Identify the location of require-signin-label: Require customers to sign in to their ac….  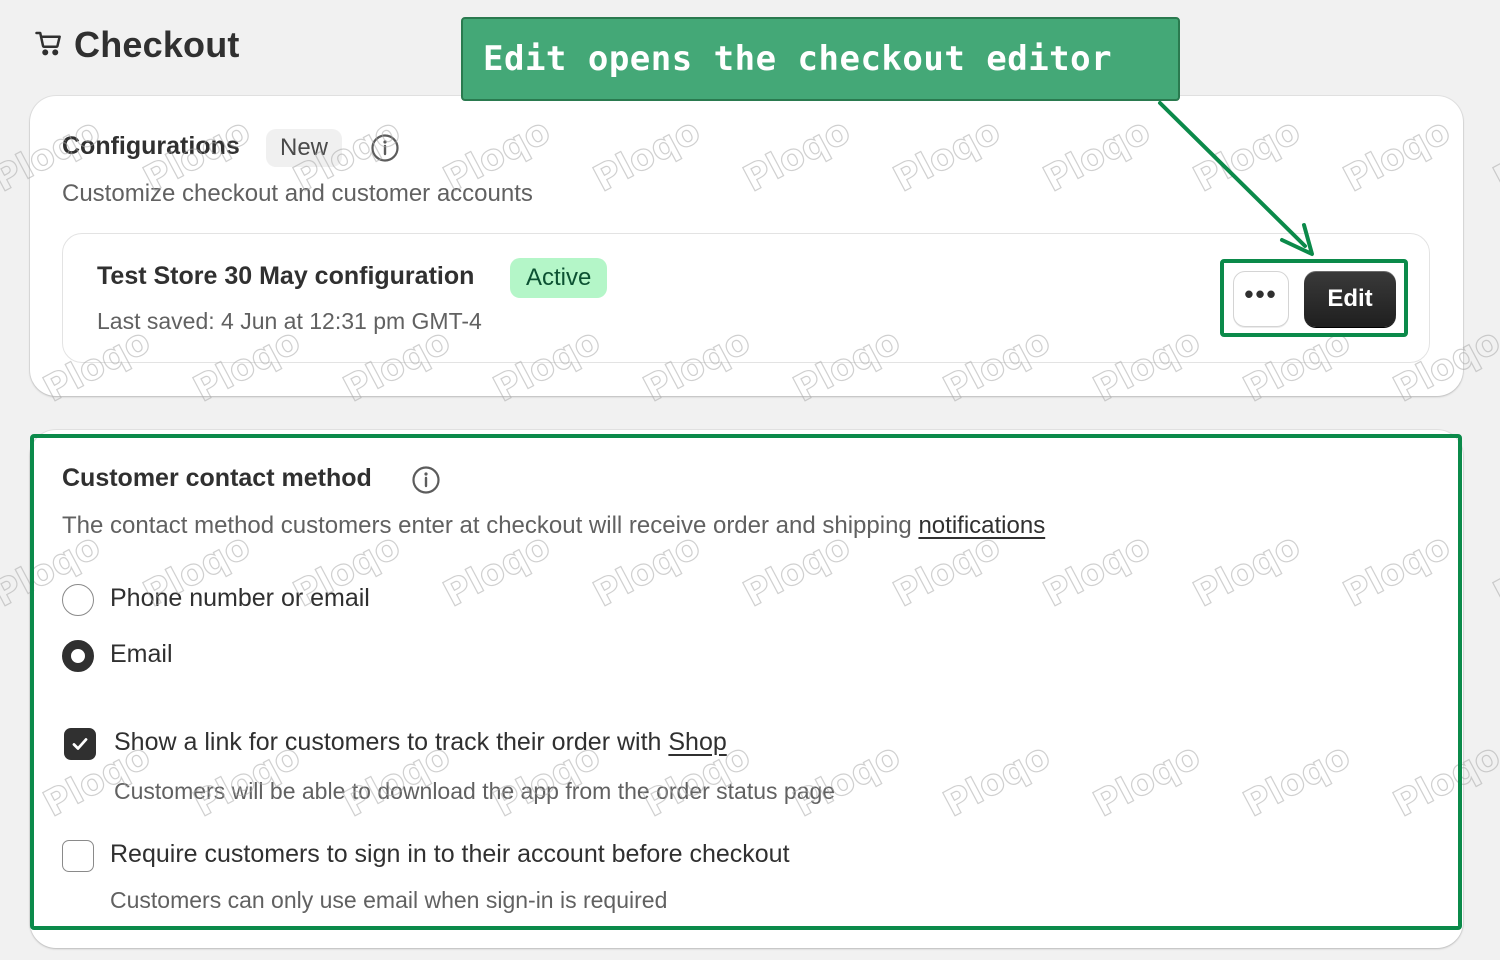
(450, 854).